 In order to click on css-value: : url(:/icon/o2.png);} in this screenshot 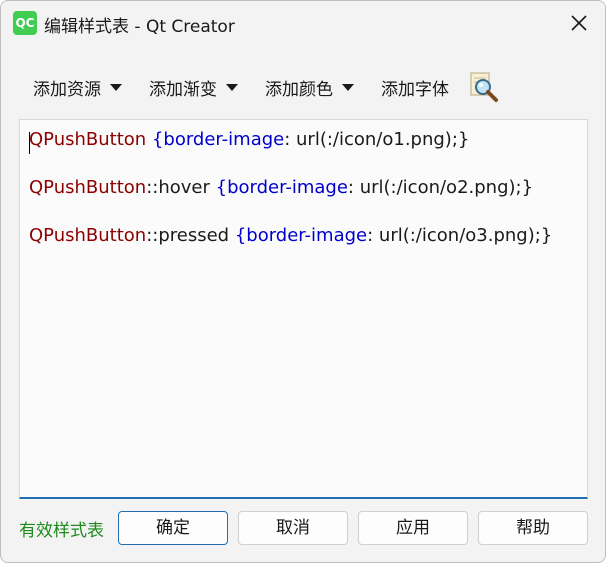, I will do `click(440, 187)`.